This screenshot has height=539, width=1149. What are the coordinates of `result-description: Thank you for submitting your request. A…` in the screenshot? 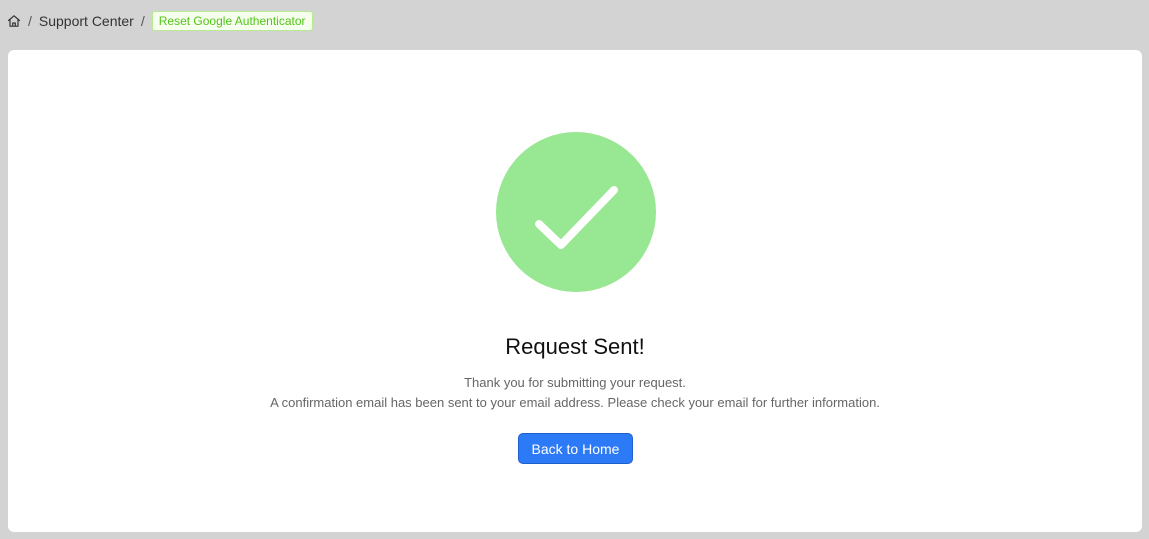 It's located at (575, 393).